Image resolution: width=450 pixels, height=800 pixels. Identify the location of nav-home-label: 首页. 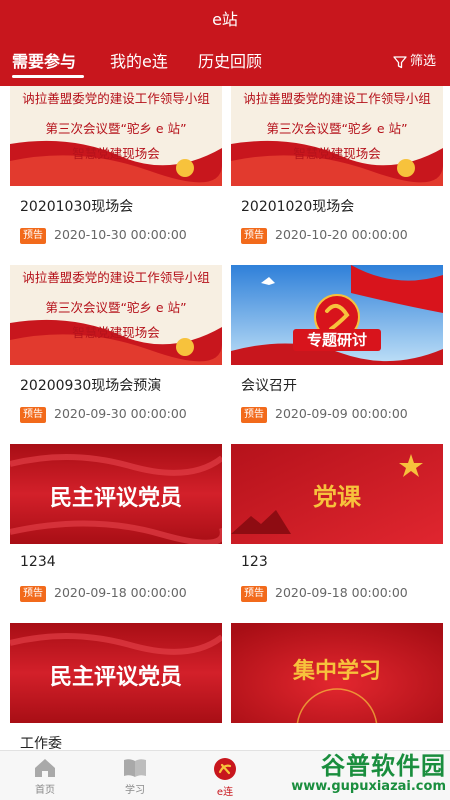
(45, 790).